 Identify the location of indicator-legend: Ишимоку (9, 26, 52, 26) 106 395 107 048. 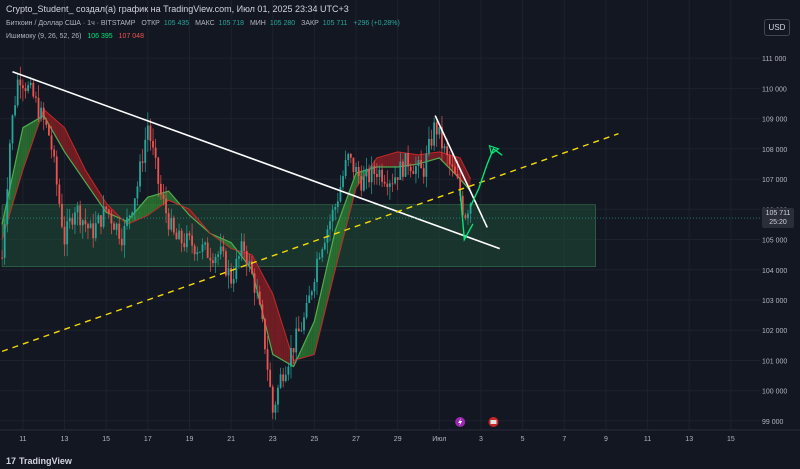
(77, 36).